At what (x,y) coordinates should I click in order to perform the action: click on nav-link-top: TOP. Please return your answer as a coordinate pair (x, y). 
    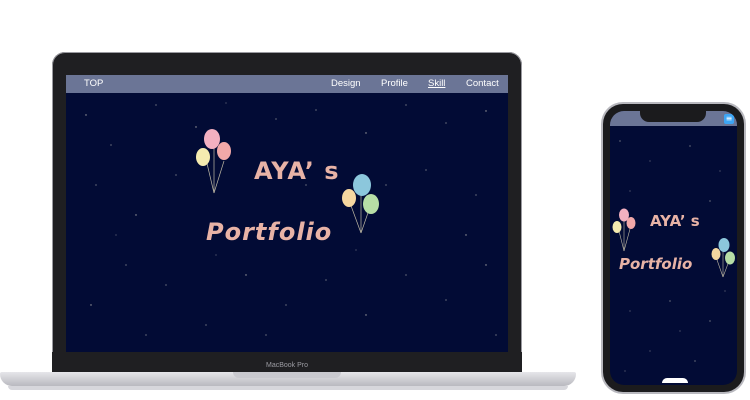
    Looking at the image, I should click on (93, 83).